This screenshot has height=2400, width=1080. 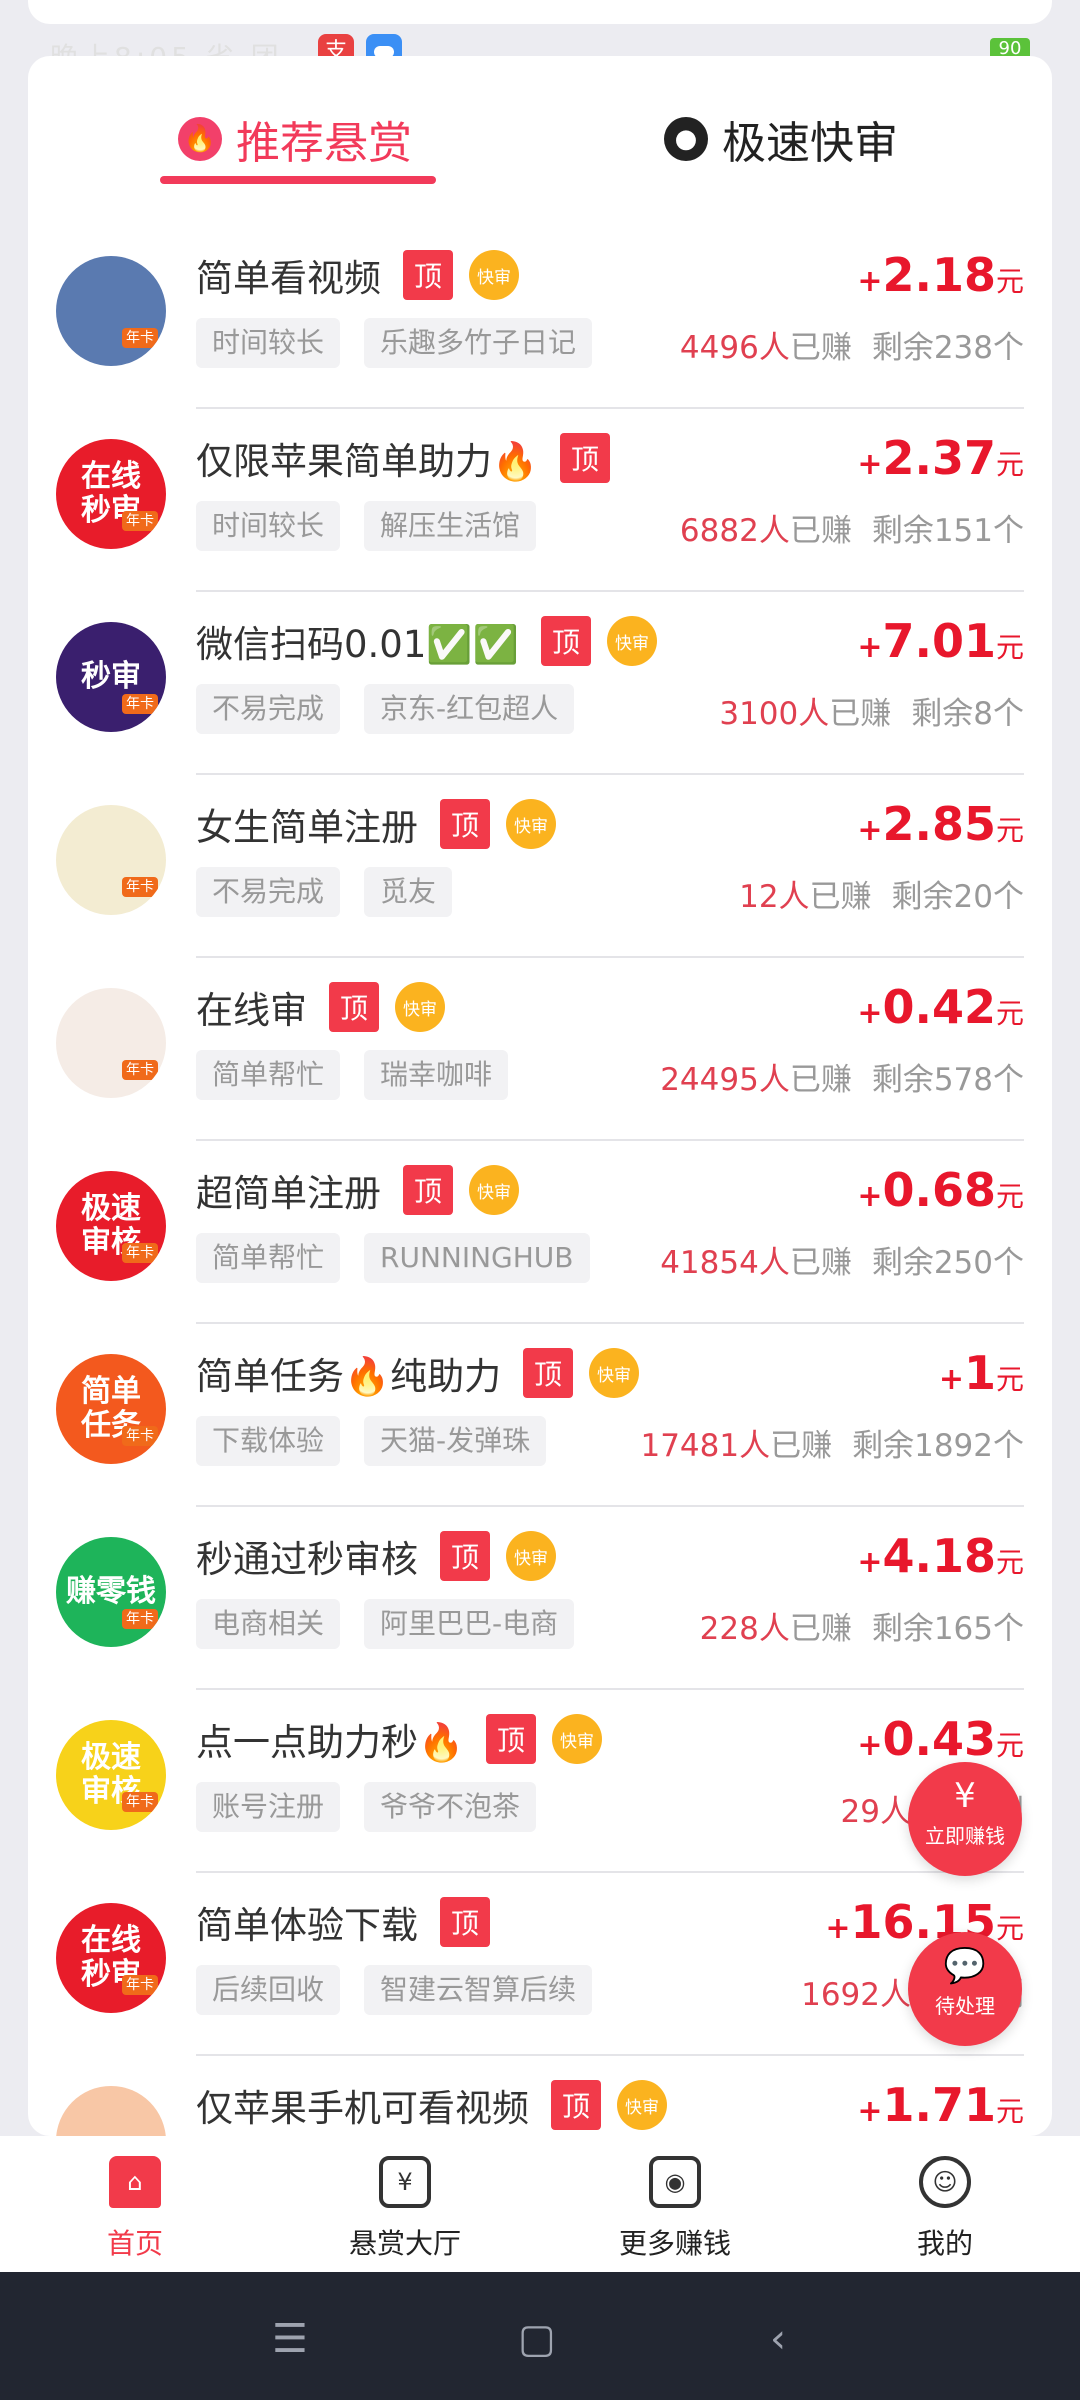 What do you see at coordinates (540, 2204) in the screenshot?
I see `bottom-nav: ⌂ 首页 ¥ 悬赏大厅 ◉ 更多赚钱 ☺ 我的` at bounding box center [540, 2204].